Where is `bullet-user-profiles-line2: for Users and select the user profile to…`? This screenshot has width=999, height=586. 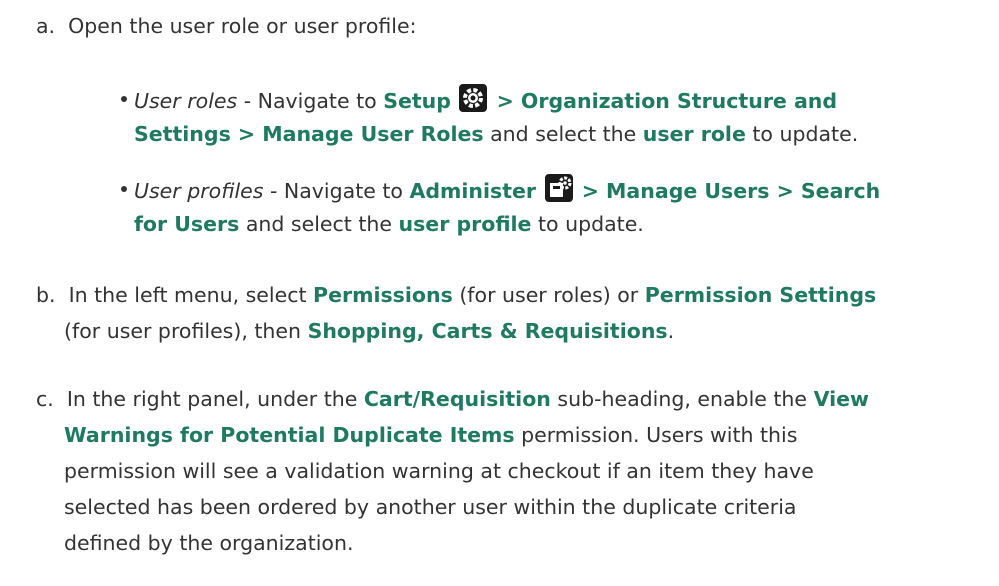
bullet-user-profiles-line2: for Users and select the user profile to… is located at coordinates (389, 224).